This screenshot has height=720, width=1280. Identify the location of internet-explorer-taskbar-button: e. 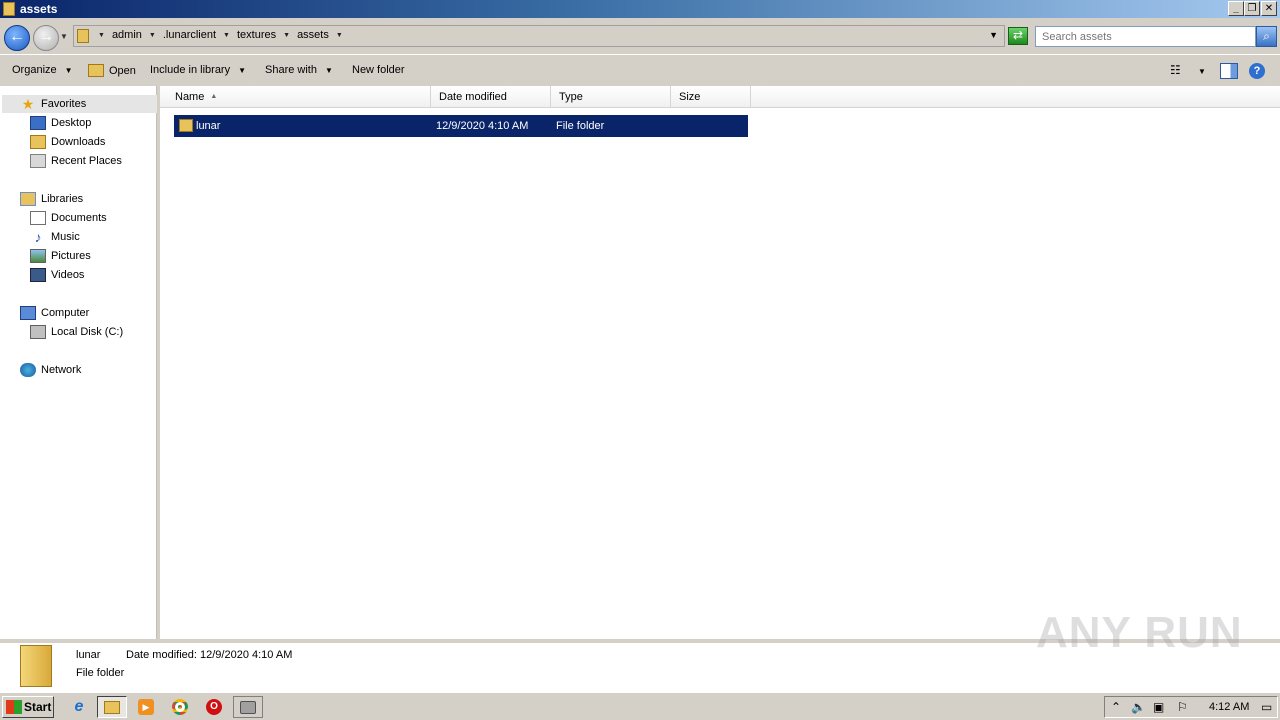
(79, 707).